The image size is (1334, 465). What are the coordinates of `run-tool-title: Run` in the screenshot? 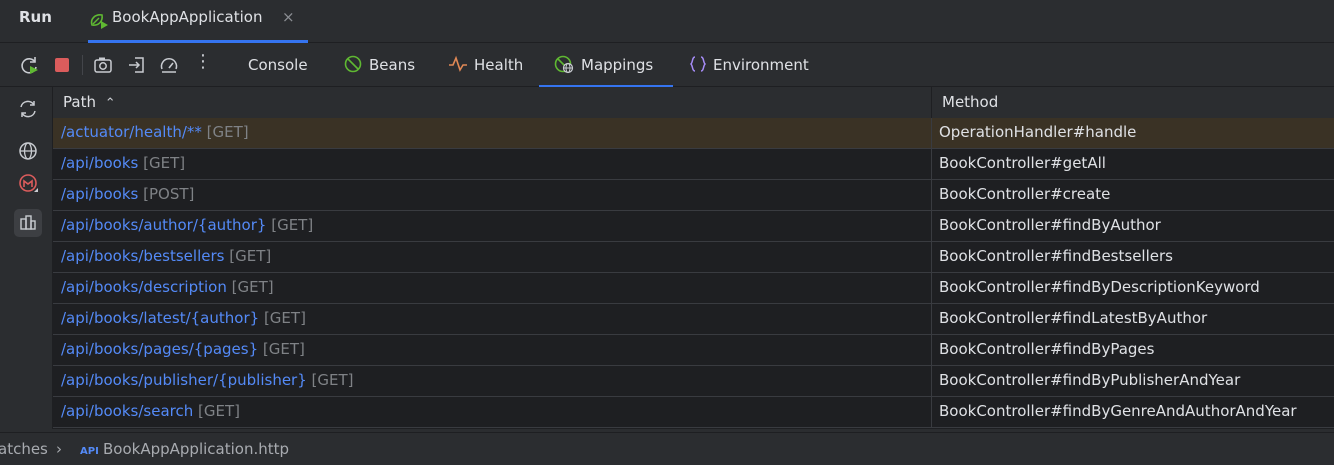 It's located at (35, 17).